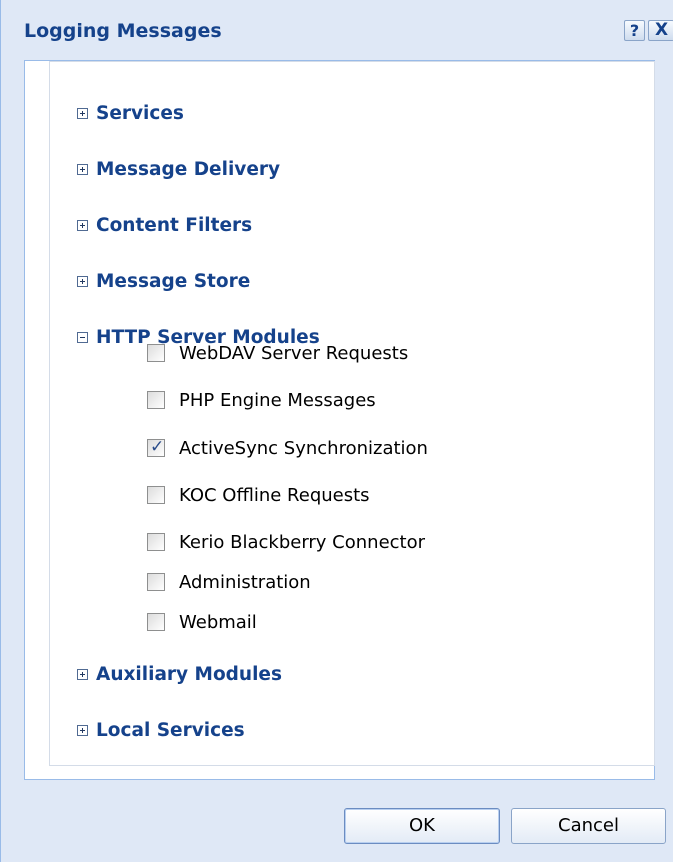 This screenshot has height=862, width=673. Describe the element at coordinates (189, 674) in the screenshot. I see `group-label: Auxiliary Modules` at that location.